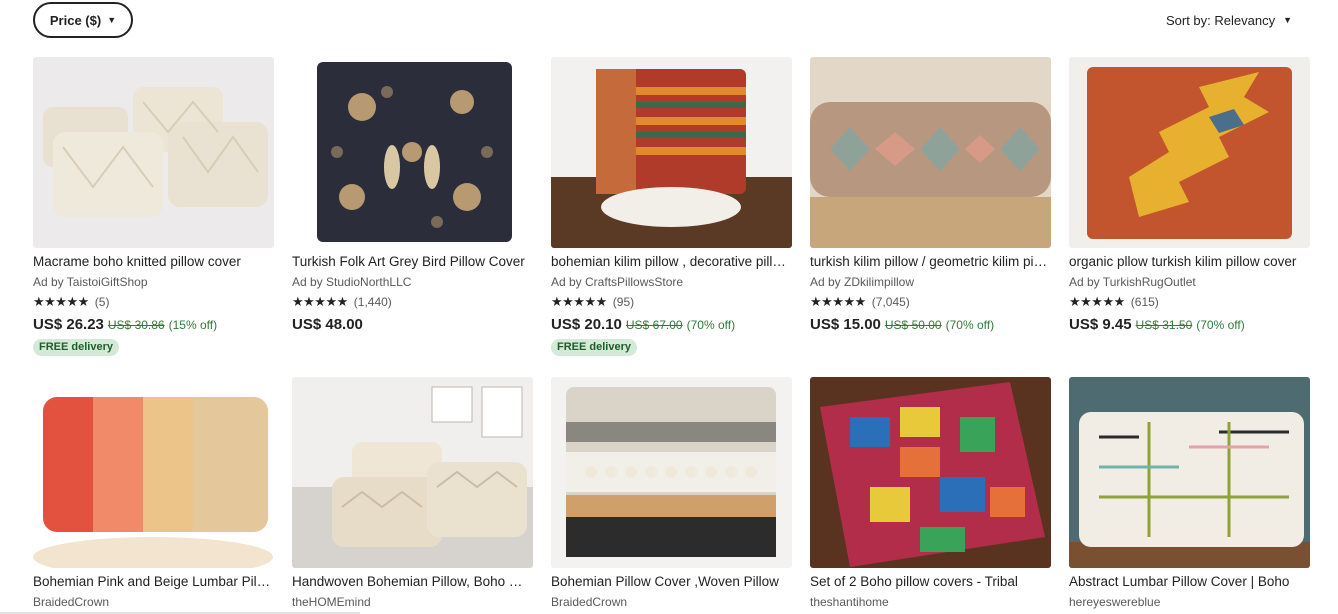 The height and width of the screenshot is (614, 1338). Describe the element at coordinates (670, 582) in the screenshot. I see `listing-title: Bohemian Pillow Cover ,Woven Pillow` at that location.